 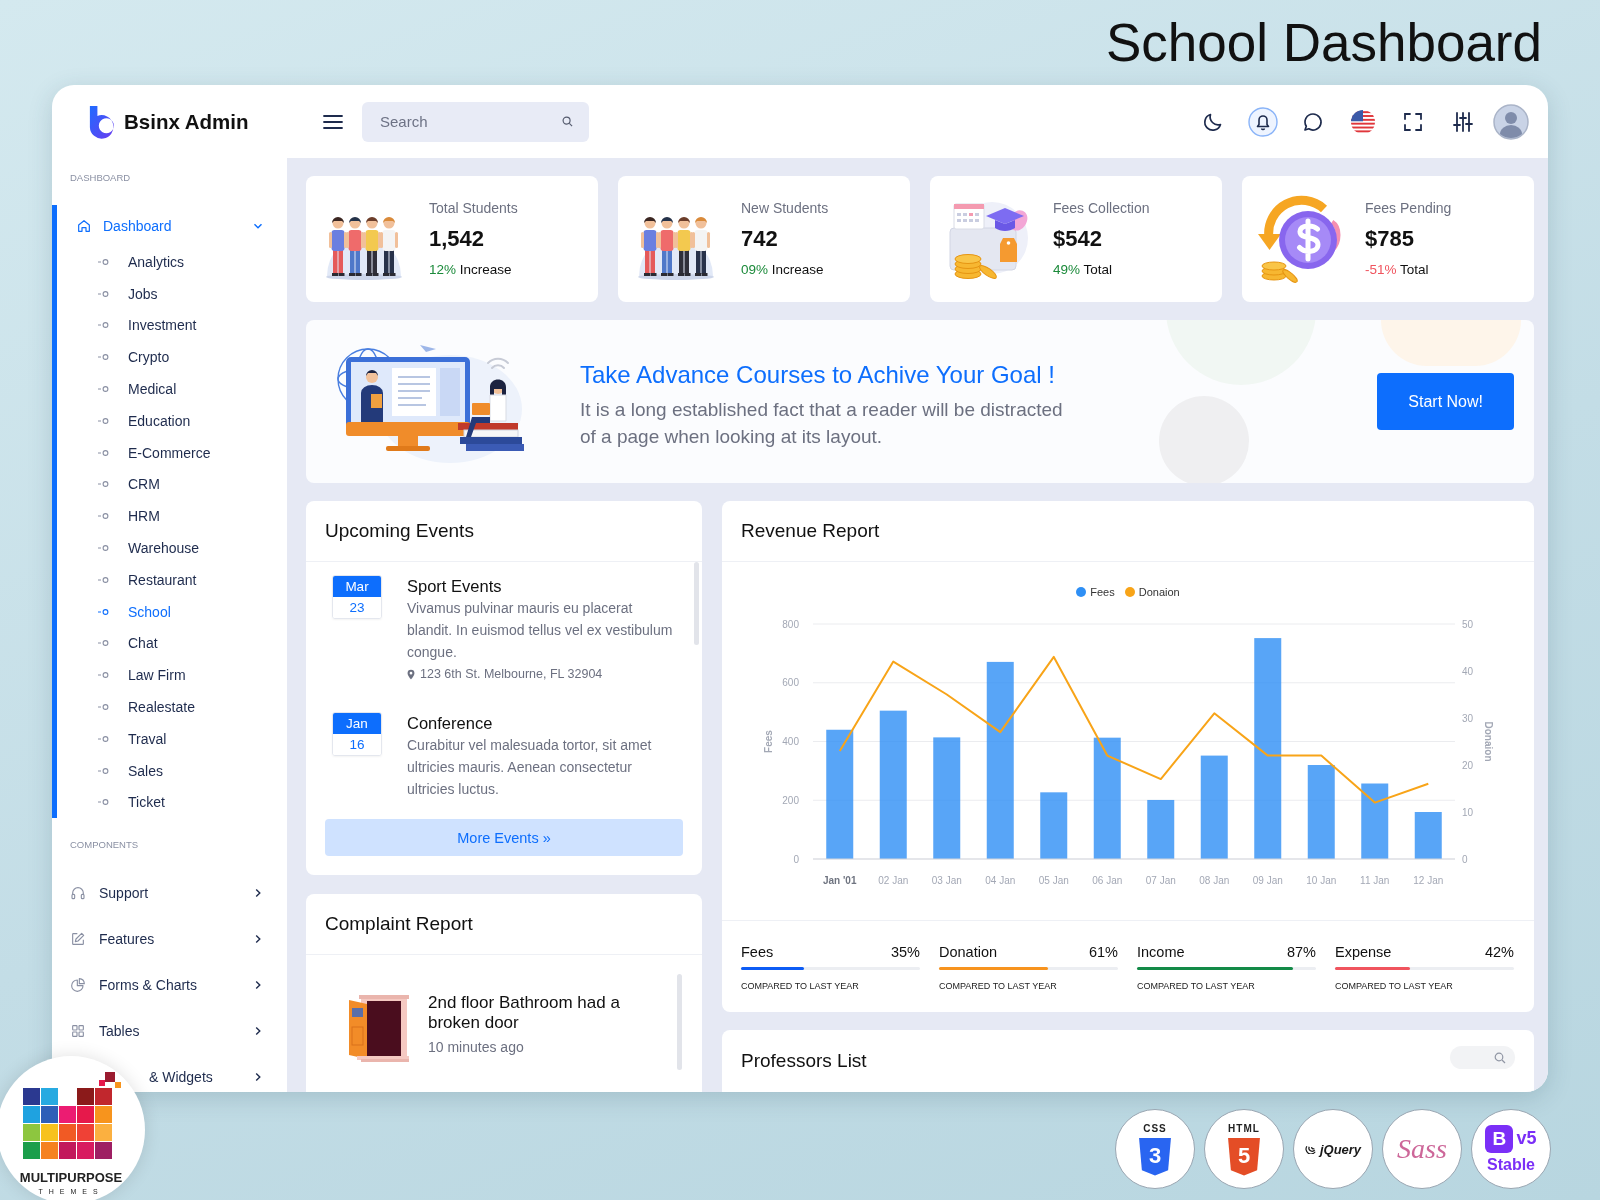 I want to click on banner-title: Take Advance Courses to Achive Your Goal !, so click(x=817, y=374).